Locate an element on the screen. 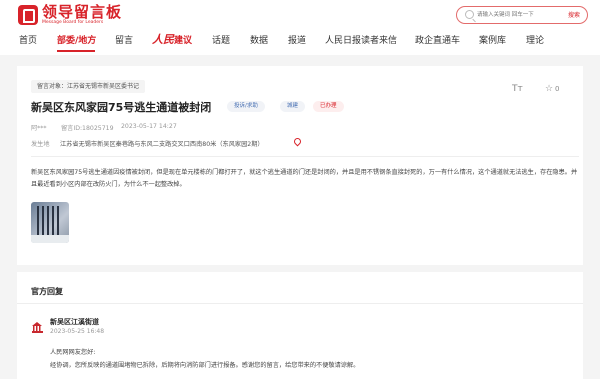 This screenshot has width=600, height=379. domain-badge: 城建 is located at coordinates (293, 106).